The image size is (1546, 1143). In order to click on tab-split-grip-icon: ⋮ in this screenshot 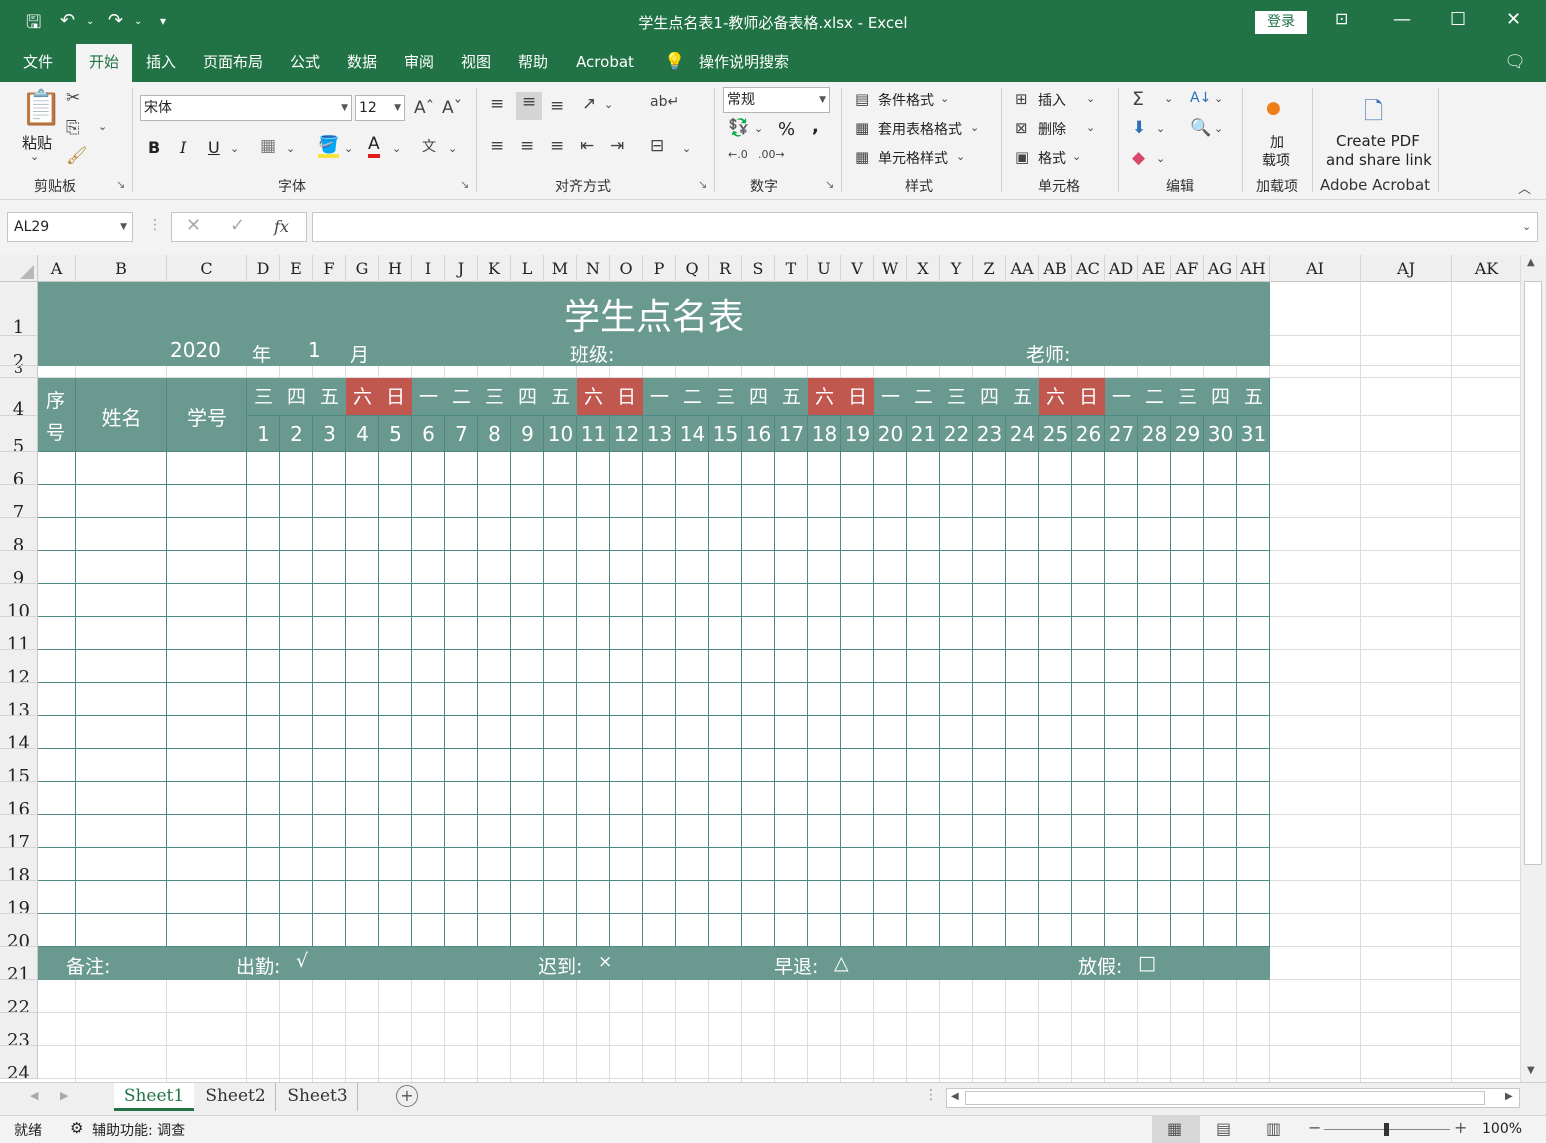, I will do `click(931, 1095)`.